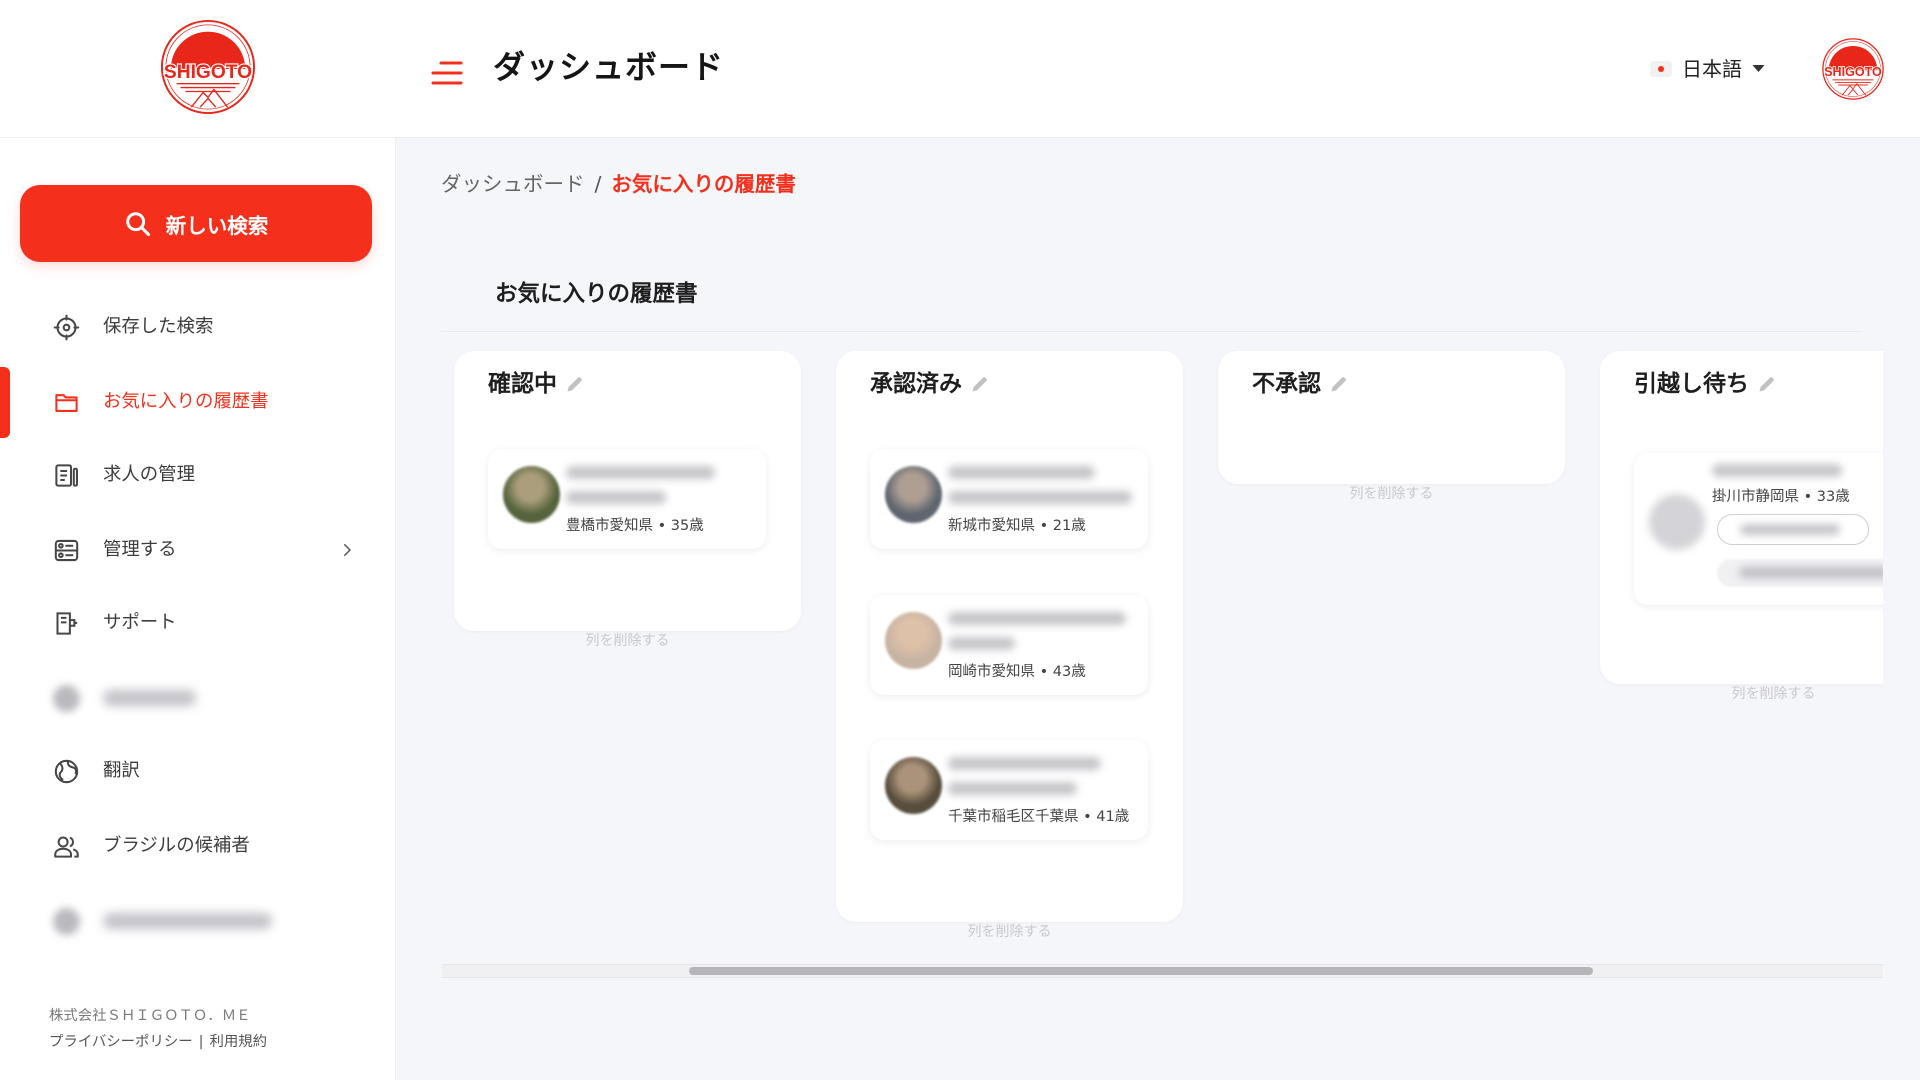 The width and height of the screenshot is (1920, 1080). I want to click on candidate-card: 新城市愛知県 • 21歳, so click(1009, 499).